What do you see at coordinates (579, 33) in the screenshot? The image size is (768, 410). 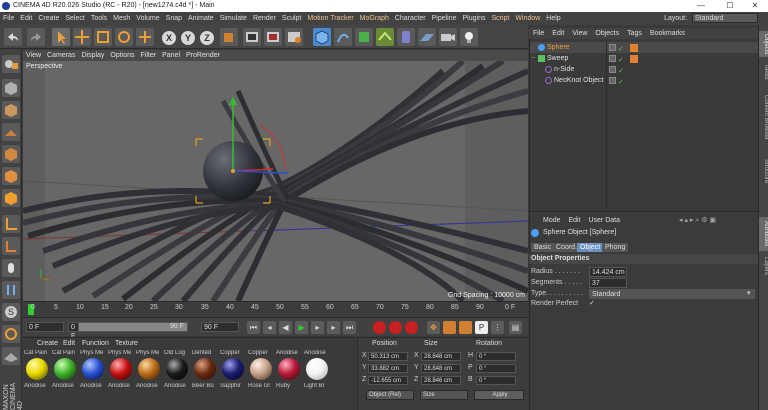 I see `objects-menu-view: View` at bounding box center [579, 33].